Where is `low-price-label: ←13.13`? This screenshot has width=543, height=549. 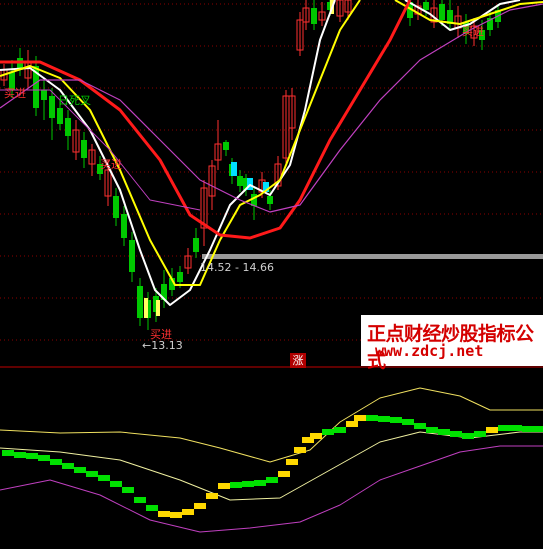 low-price-label: ←13.13 is located at coordinates (162, 345).